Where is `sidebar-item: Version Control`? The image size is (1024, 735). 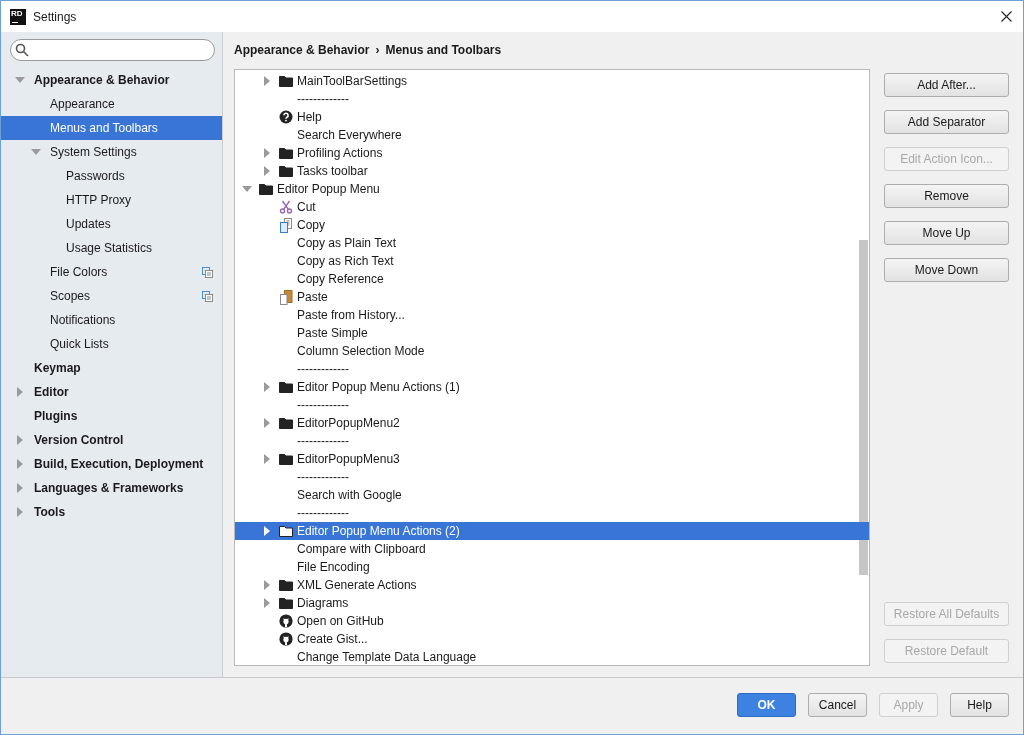
sidebar-item: Version Control is located at coordinates (111, 440).